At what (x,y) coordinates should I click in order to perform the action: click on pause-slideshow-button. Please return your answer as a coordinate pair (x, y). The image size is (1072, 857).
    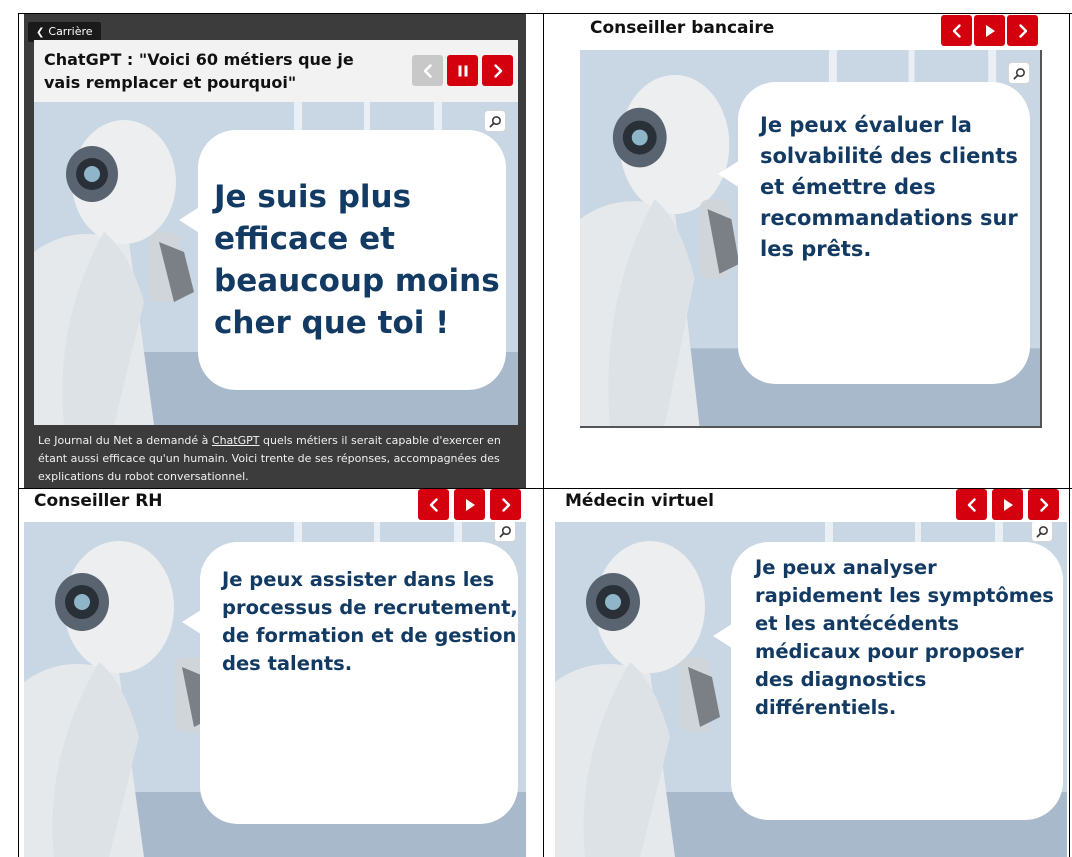
    Looking at the image, I should click on (462, 70).